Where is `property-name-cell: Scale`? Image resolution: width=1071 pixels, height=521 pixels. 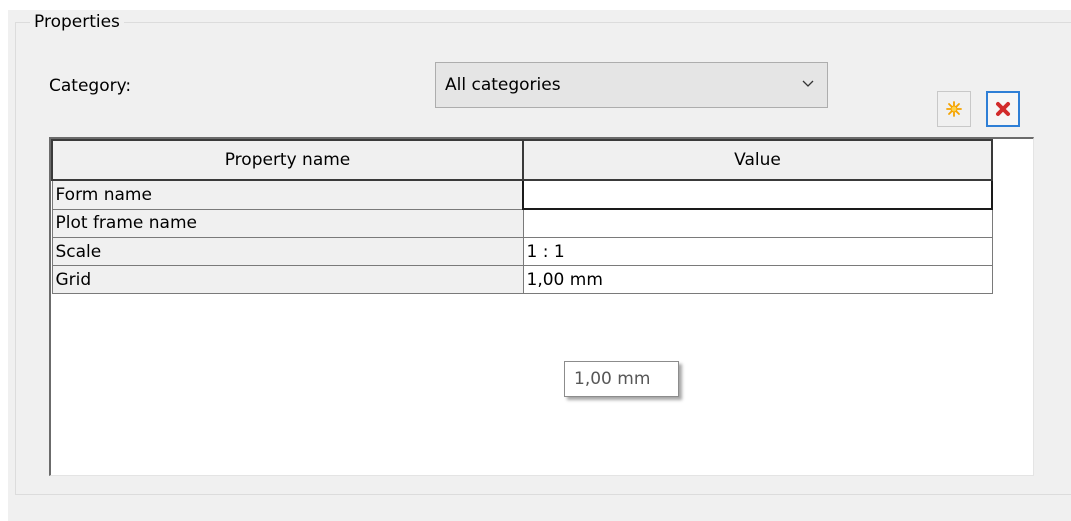 property-name-cell: Scale is located at coordinates (287, 251).